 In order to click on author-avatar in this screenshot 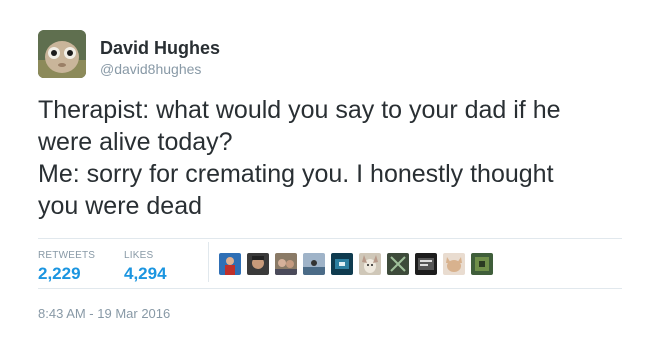, I will do `click(62, 54)`.